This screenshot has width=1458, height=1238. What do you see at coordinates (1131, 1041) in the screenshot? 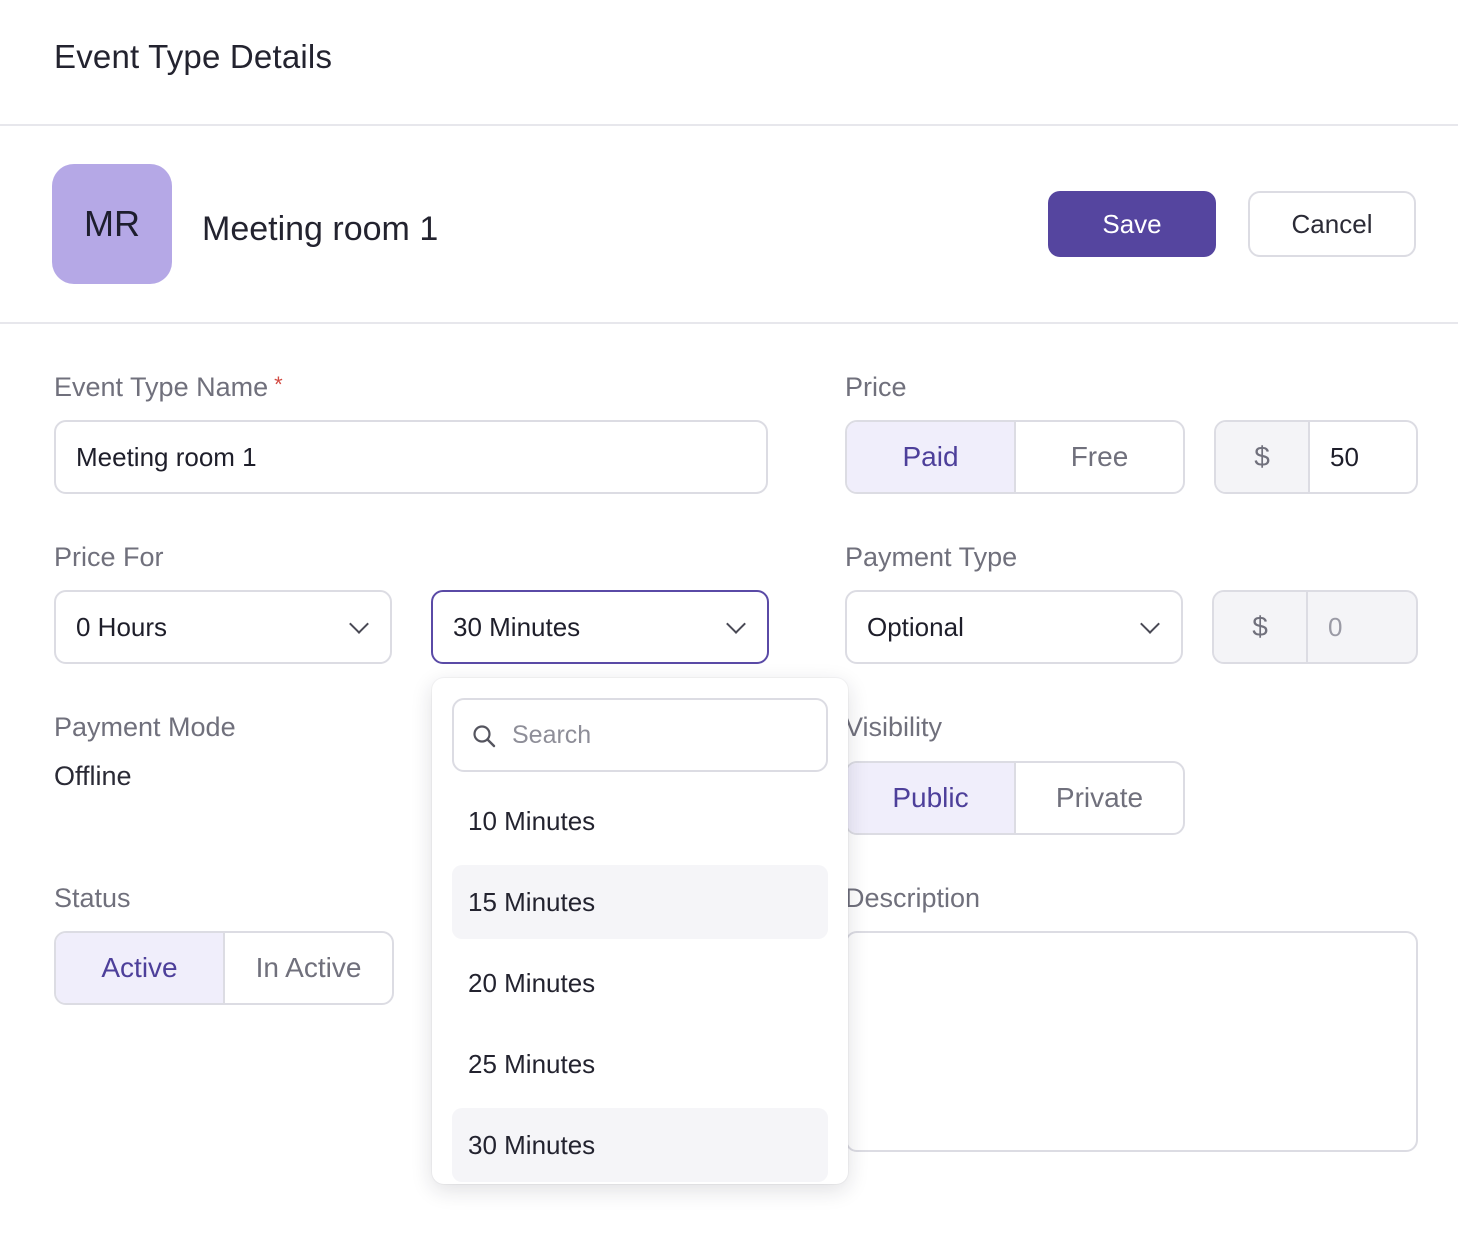
I see `description-textarea` at bounding box center [1131, 1041].